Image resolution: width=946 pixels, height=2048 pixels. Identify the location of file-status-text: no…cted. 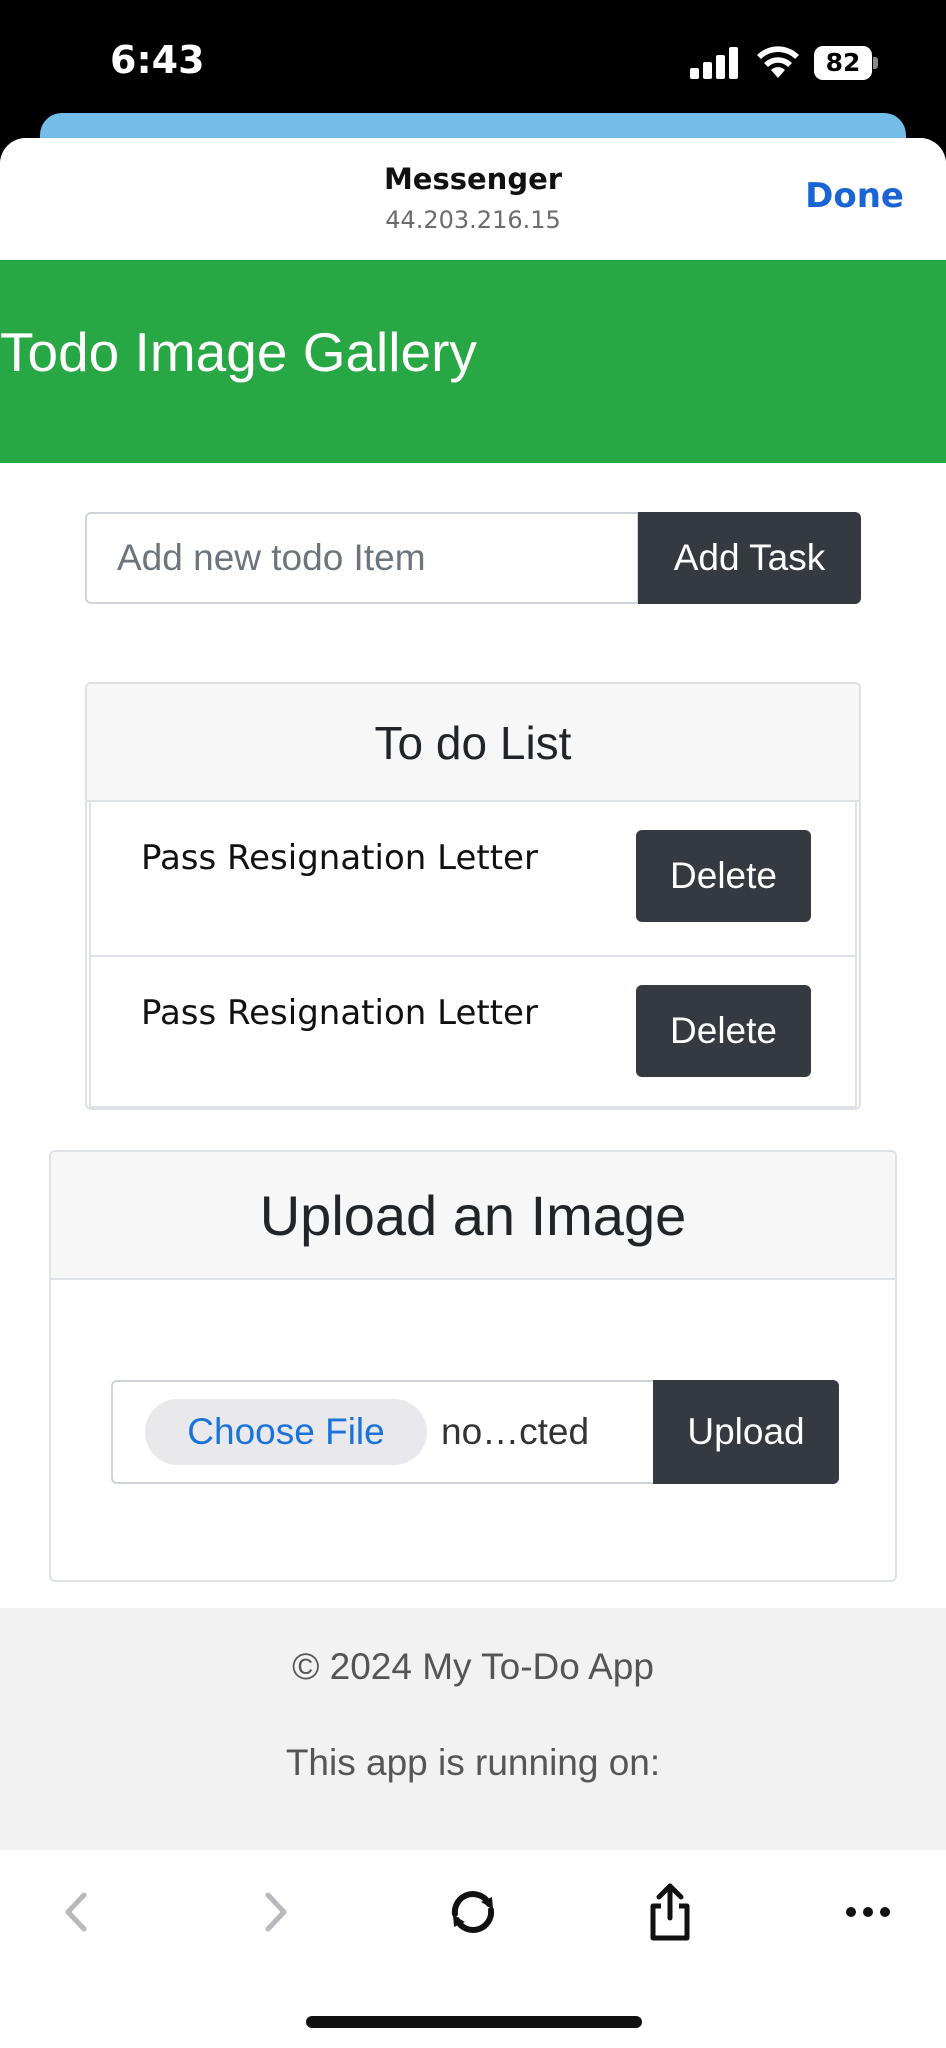
(515, 1431).